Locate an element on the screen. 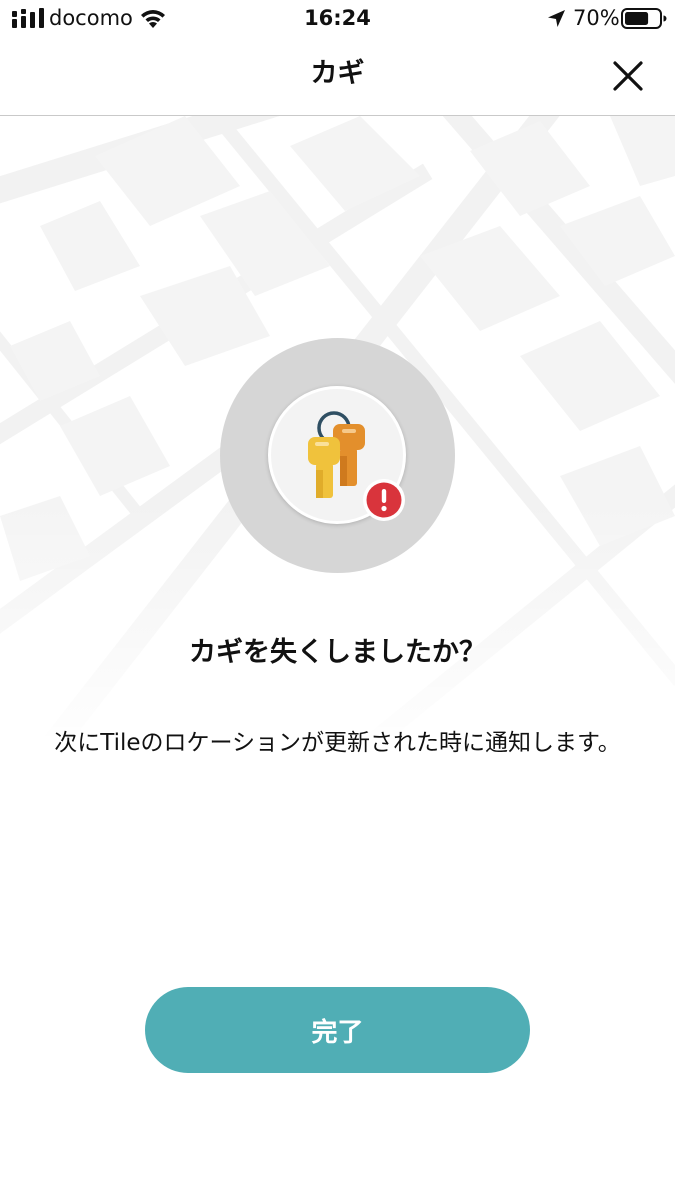 The width and height of the screenshot is (675, 1200). close-icon is located at coordinates (628, 76).